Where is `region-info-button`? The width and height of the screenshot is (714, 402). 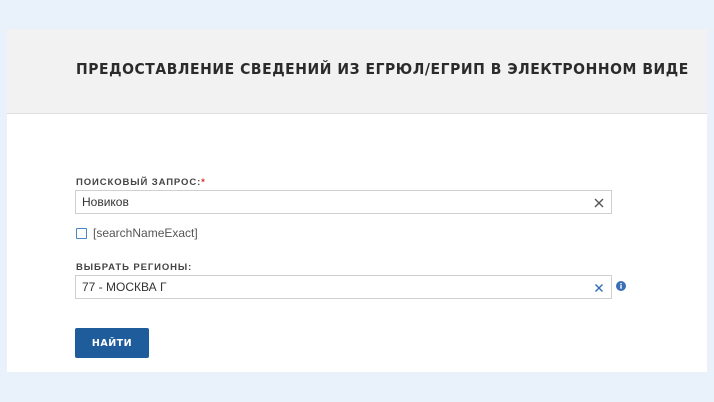 region-info-button is located at coordinates (621, 284).